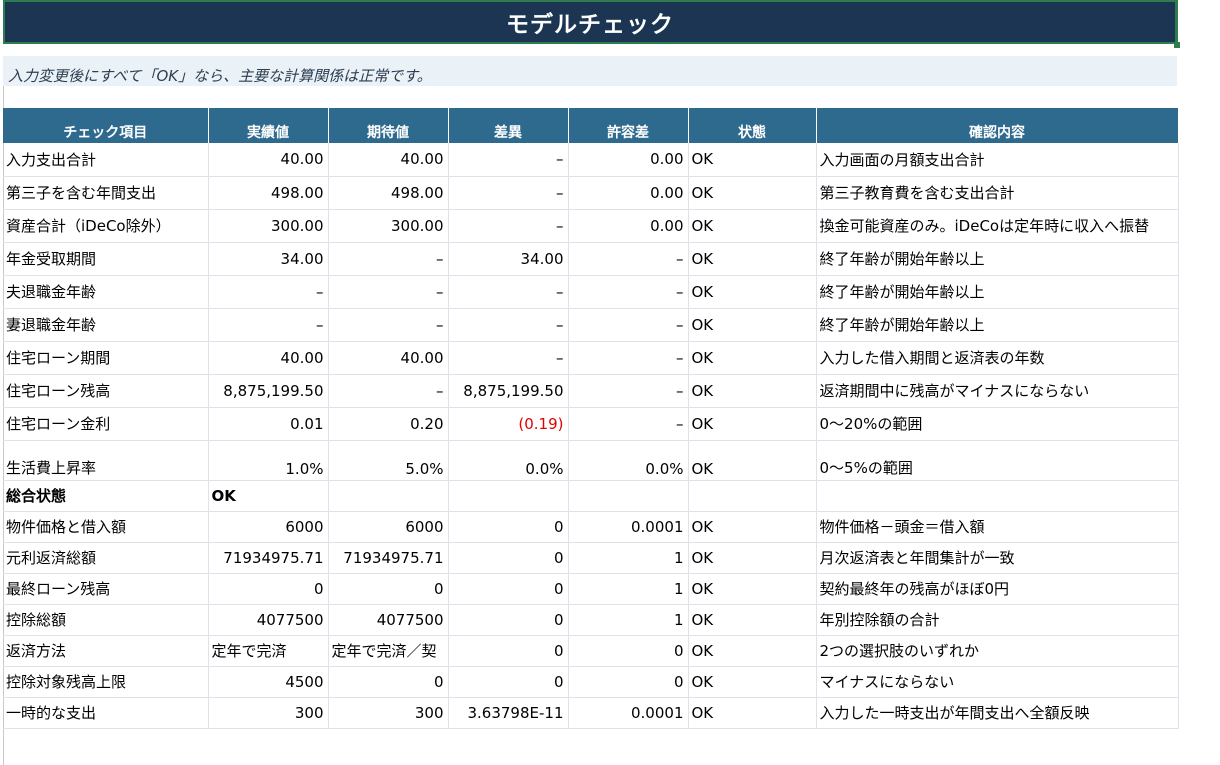 The image size is (1220, 765). I want to click on cell-check-item: 資産合計（iDeCo除外）, so click(106, 226).